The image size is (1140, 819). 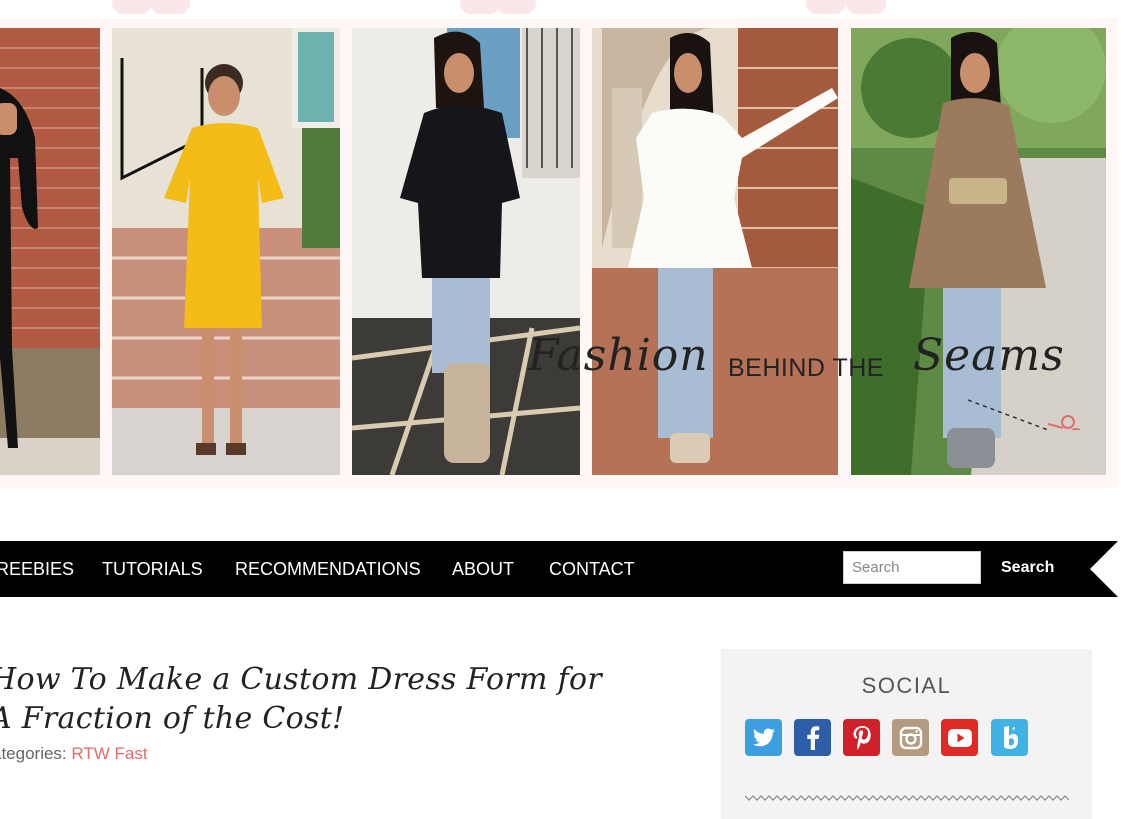 What do you see at coordinates (570, 9) in the screenshot?
I see `top-decor` at bounding box center [570, 9].